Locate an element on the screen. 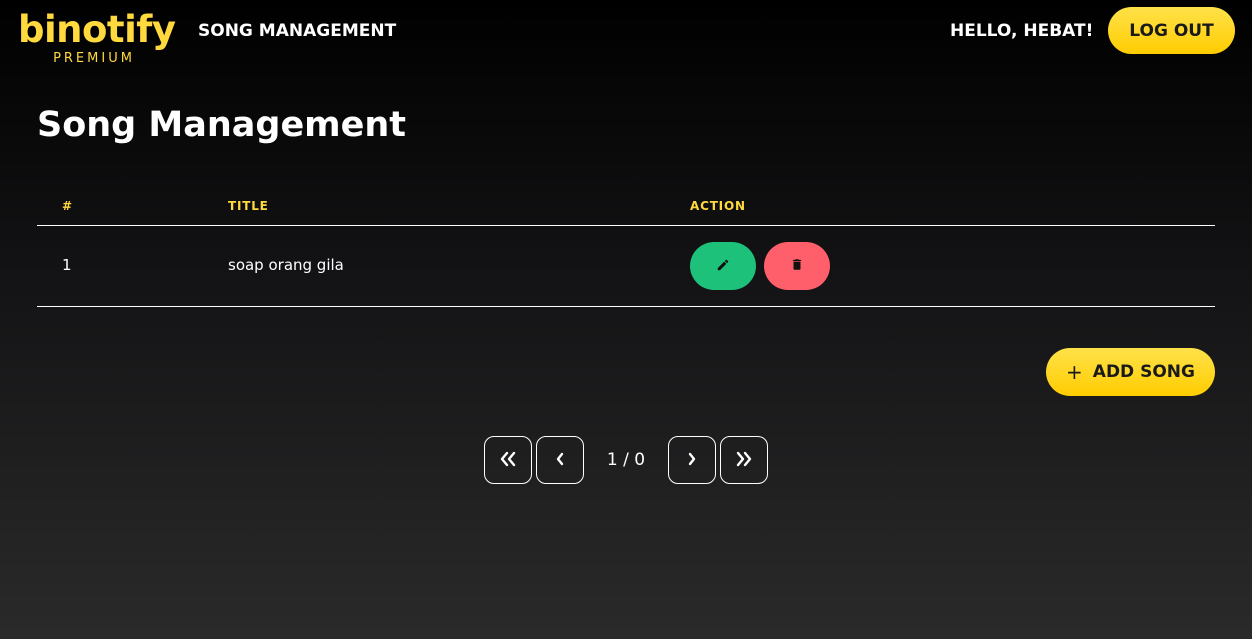 Image resolution: width=1252 pixels, height=639 pixels. trash-icon is located at coordinates (797, 266).